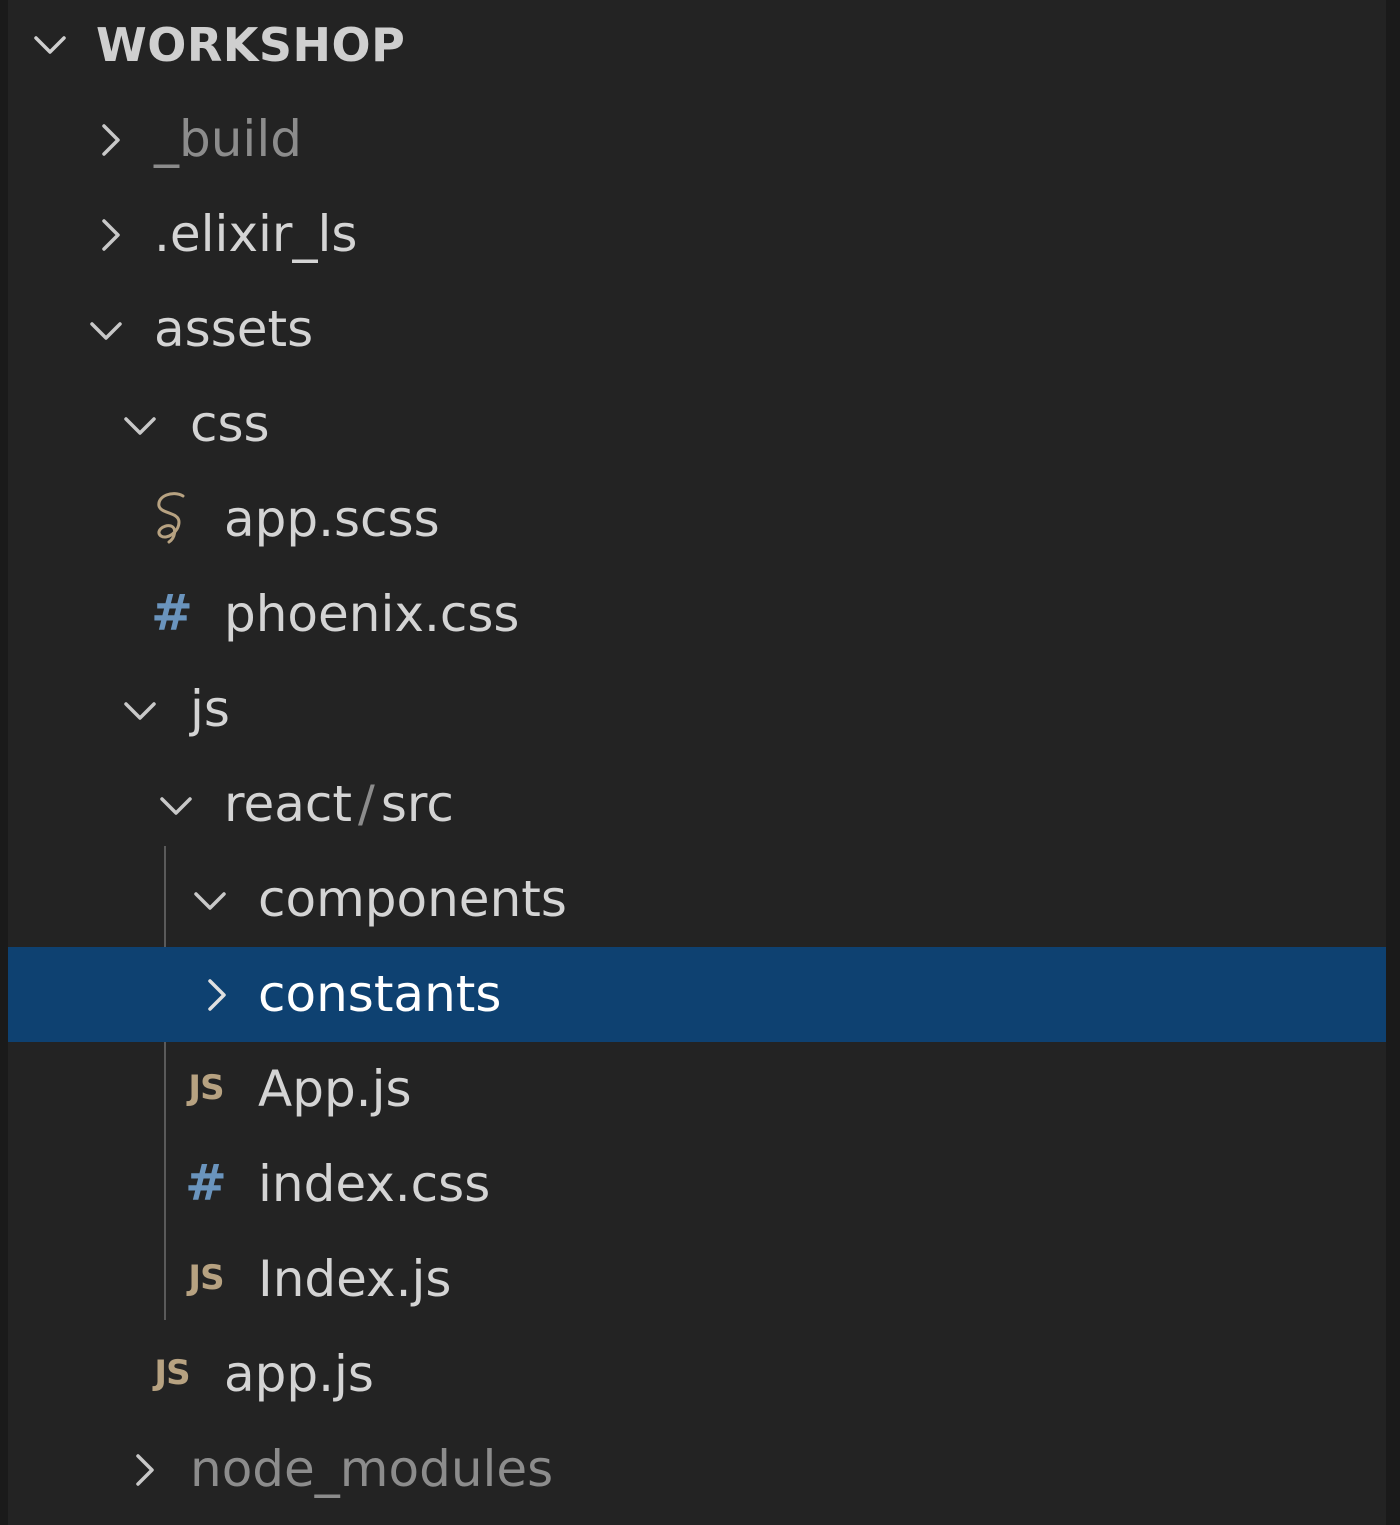 Image resolution: width=1400 pixels, height=1525 pixels. I want to click on tree-item-components: components, so click(697, 899).